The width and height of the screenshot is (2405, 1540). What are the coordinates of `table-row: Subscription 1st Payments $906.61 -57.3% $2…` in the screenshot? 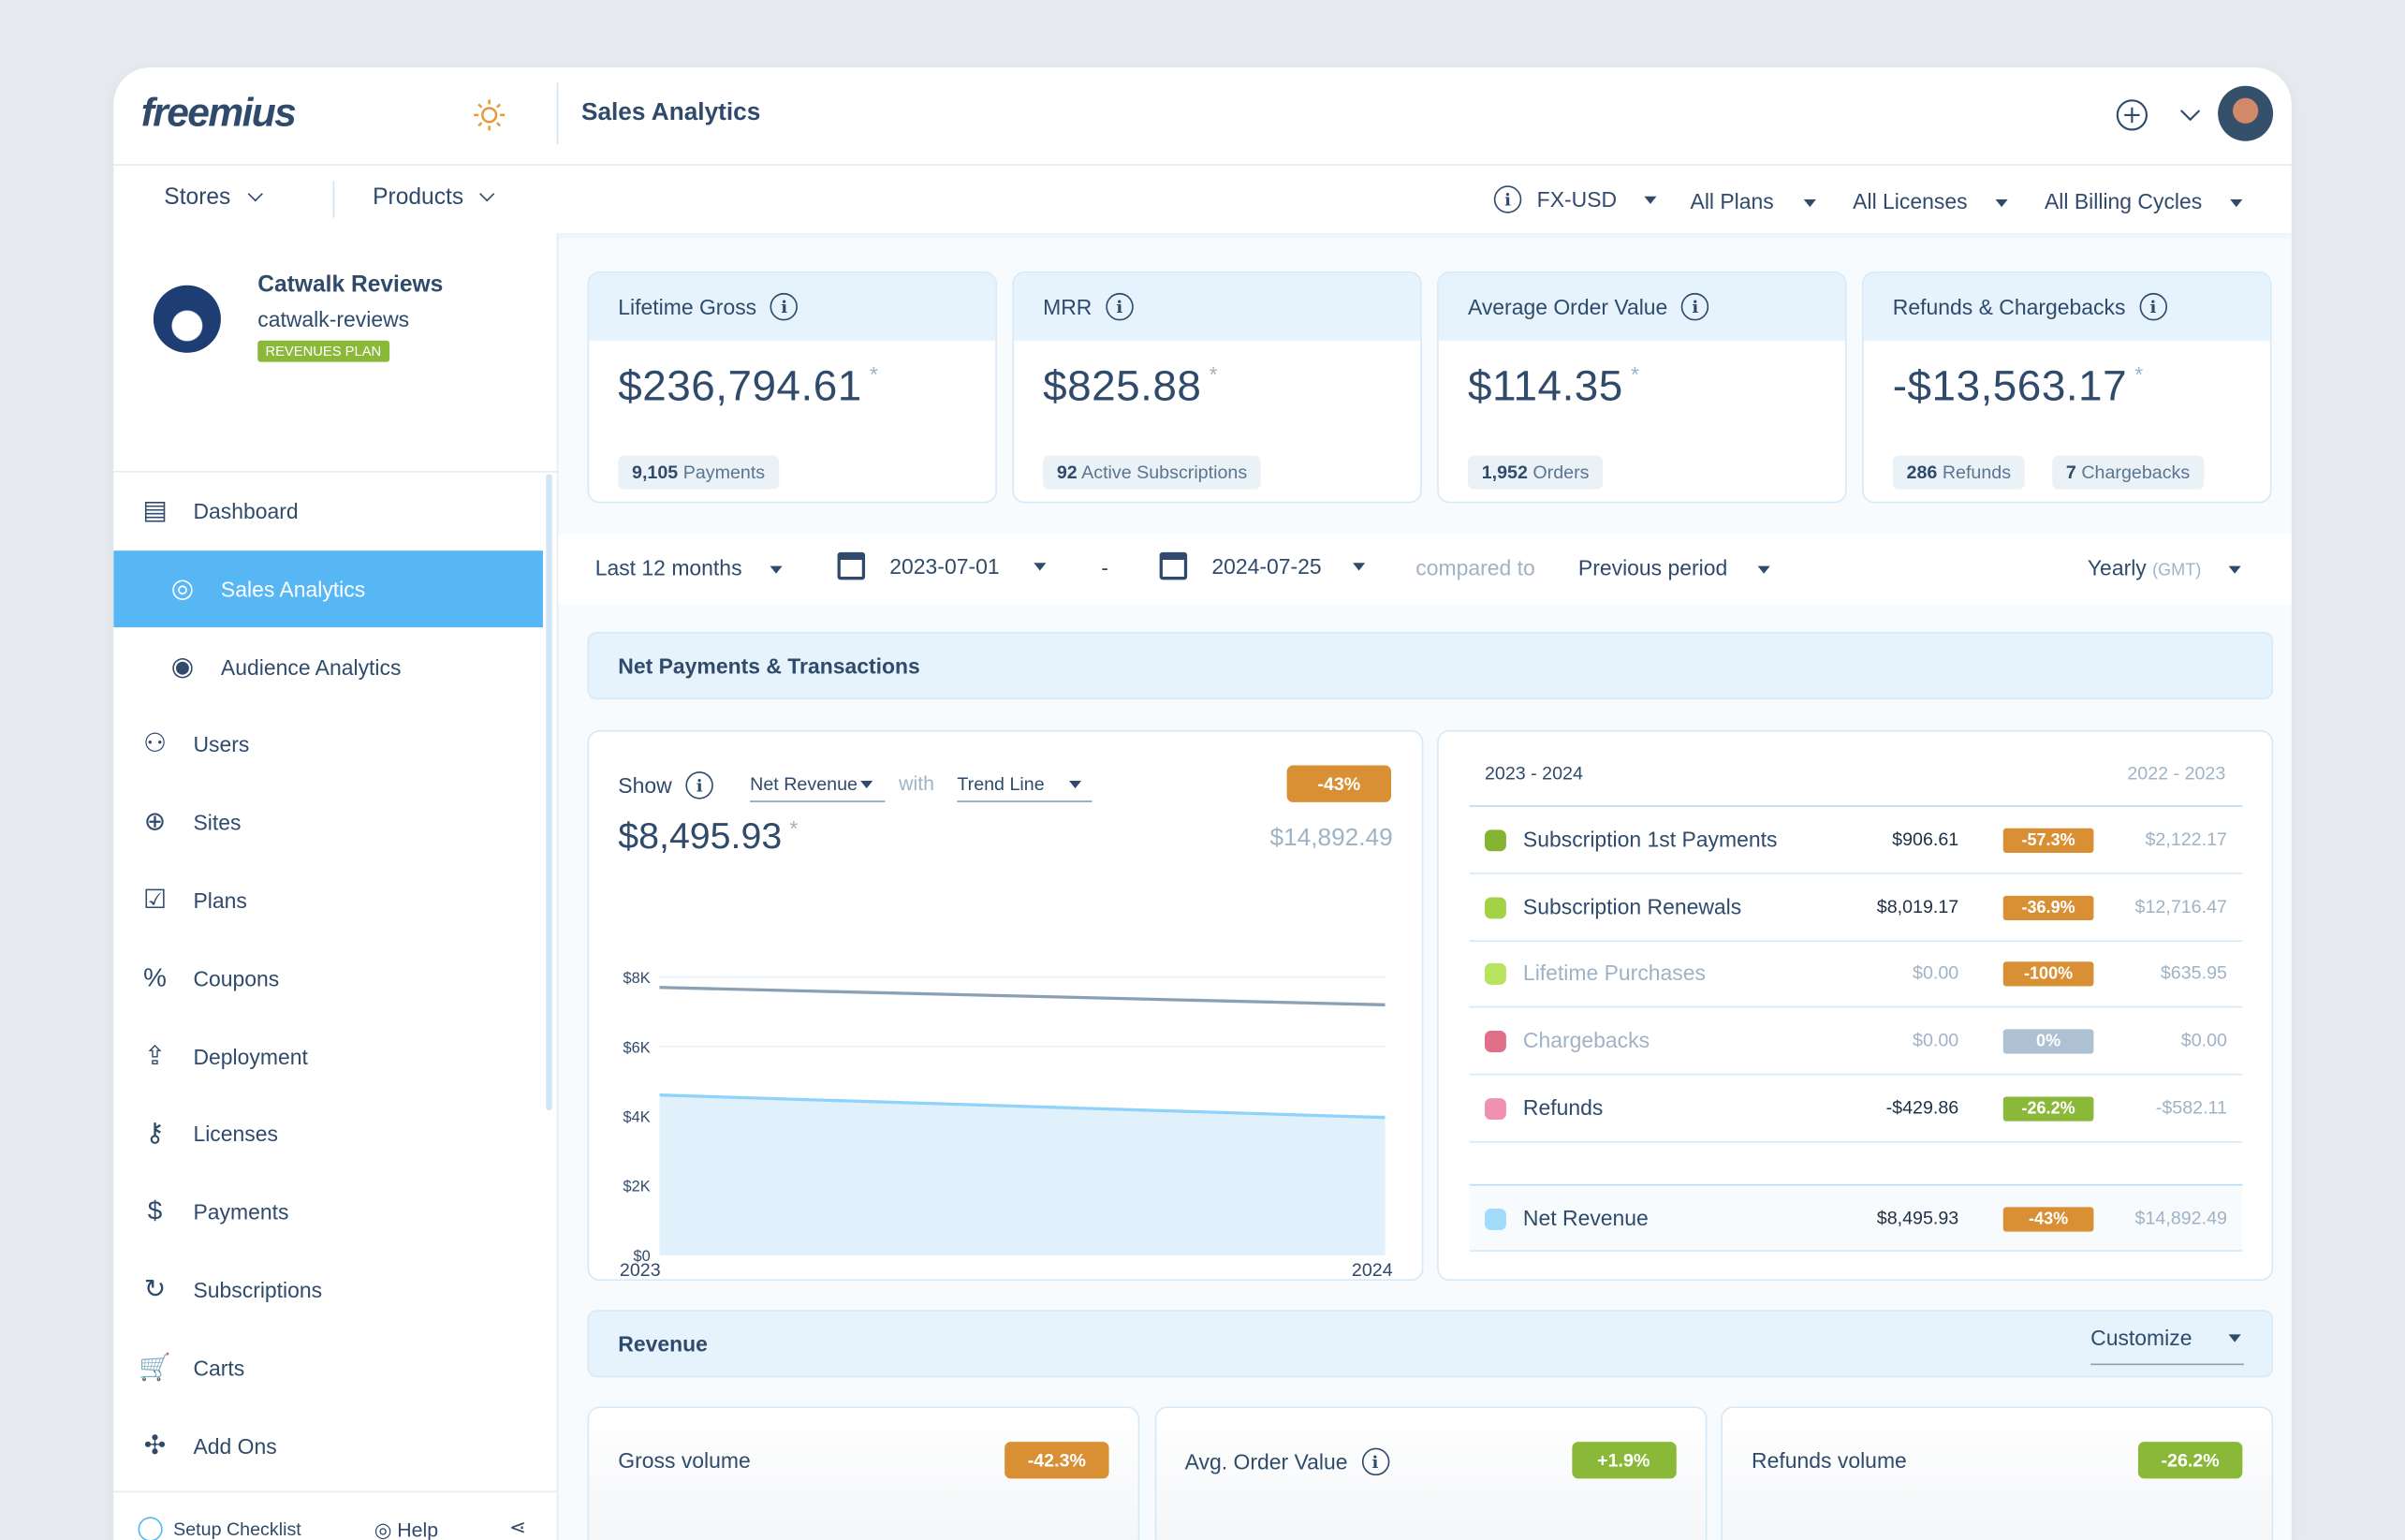 It's located at (1856, 840).